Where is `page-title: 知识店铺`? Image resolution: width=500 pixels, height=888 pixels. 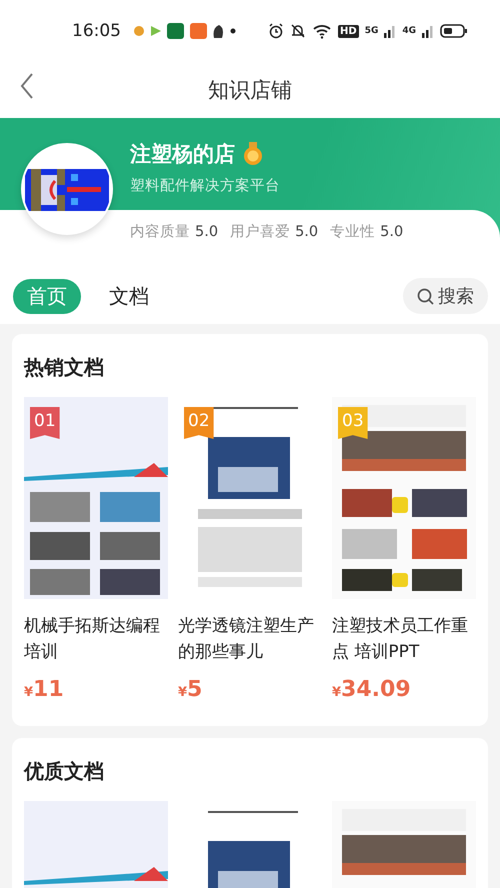
page-title: 知识店铺 is located at coordinates (250, 90).